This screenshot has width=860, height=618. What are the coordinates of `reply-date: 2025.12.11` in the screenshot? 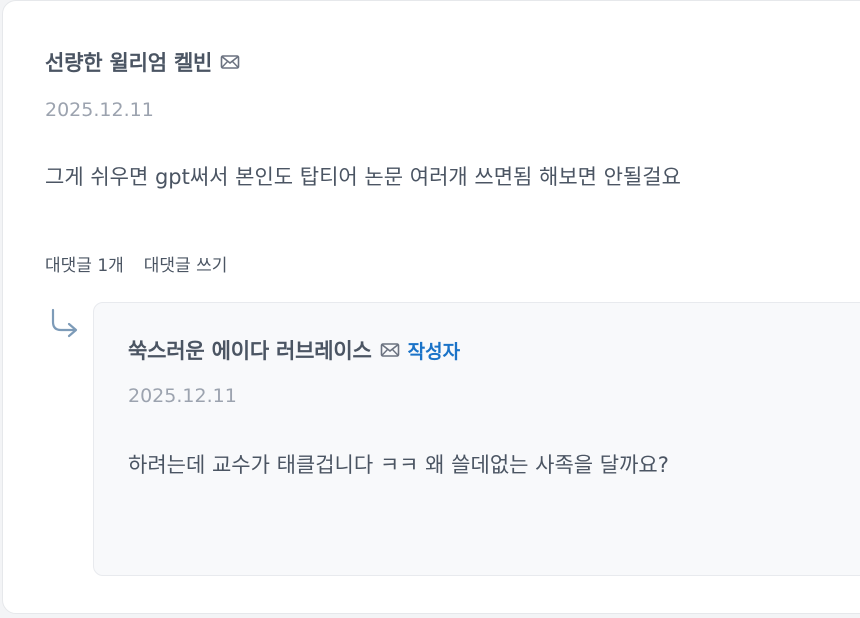 It's located at (182, 396).